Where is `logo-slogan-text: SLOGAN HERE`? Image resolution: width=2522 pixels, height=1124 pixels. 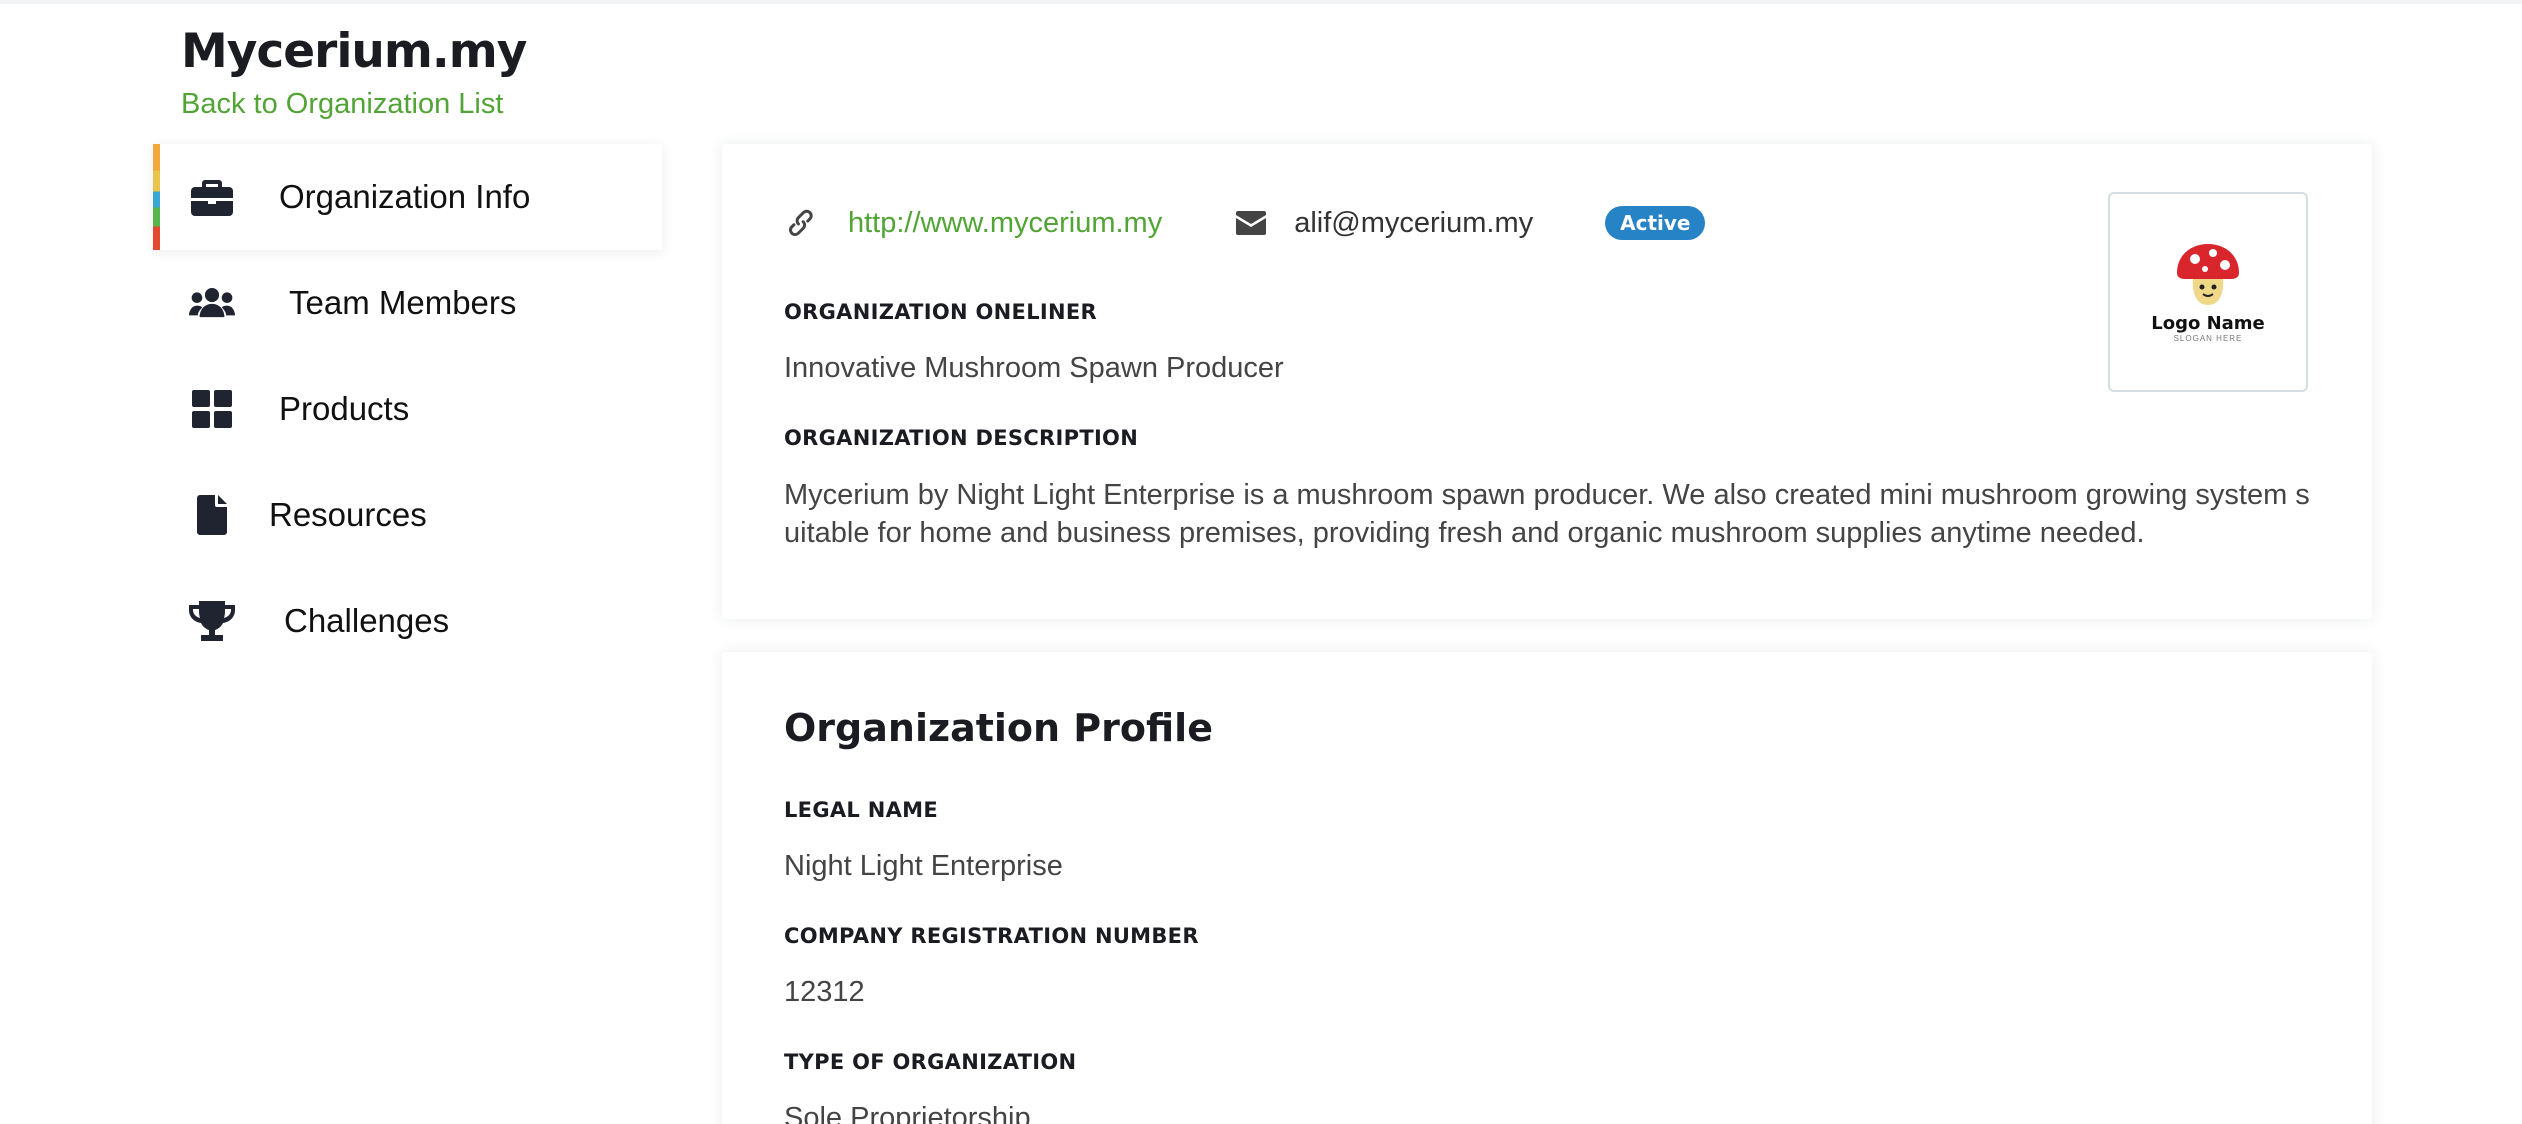 logo-slogan-text: SLOGAN HERE is located at coordinates (2208, 338).